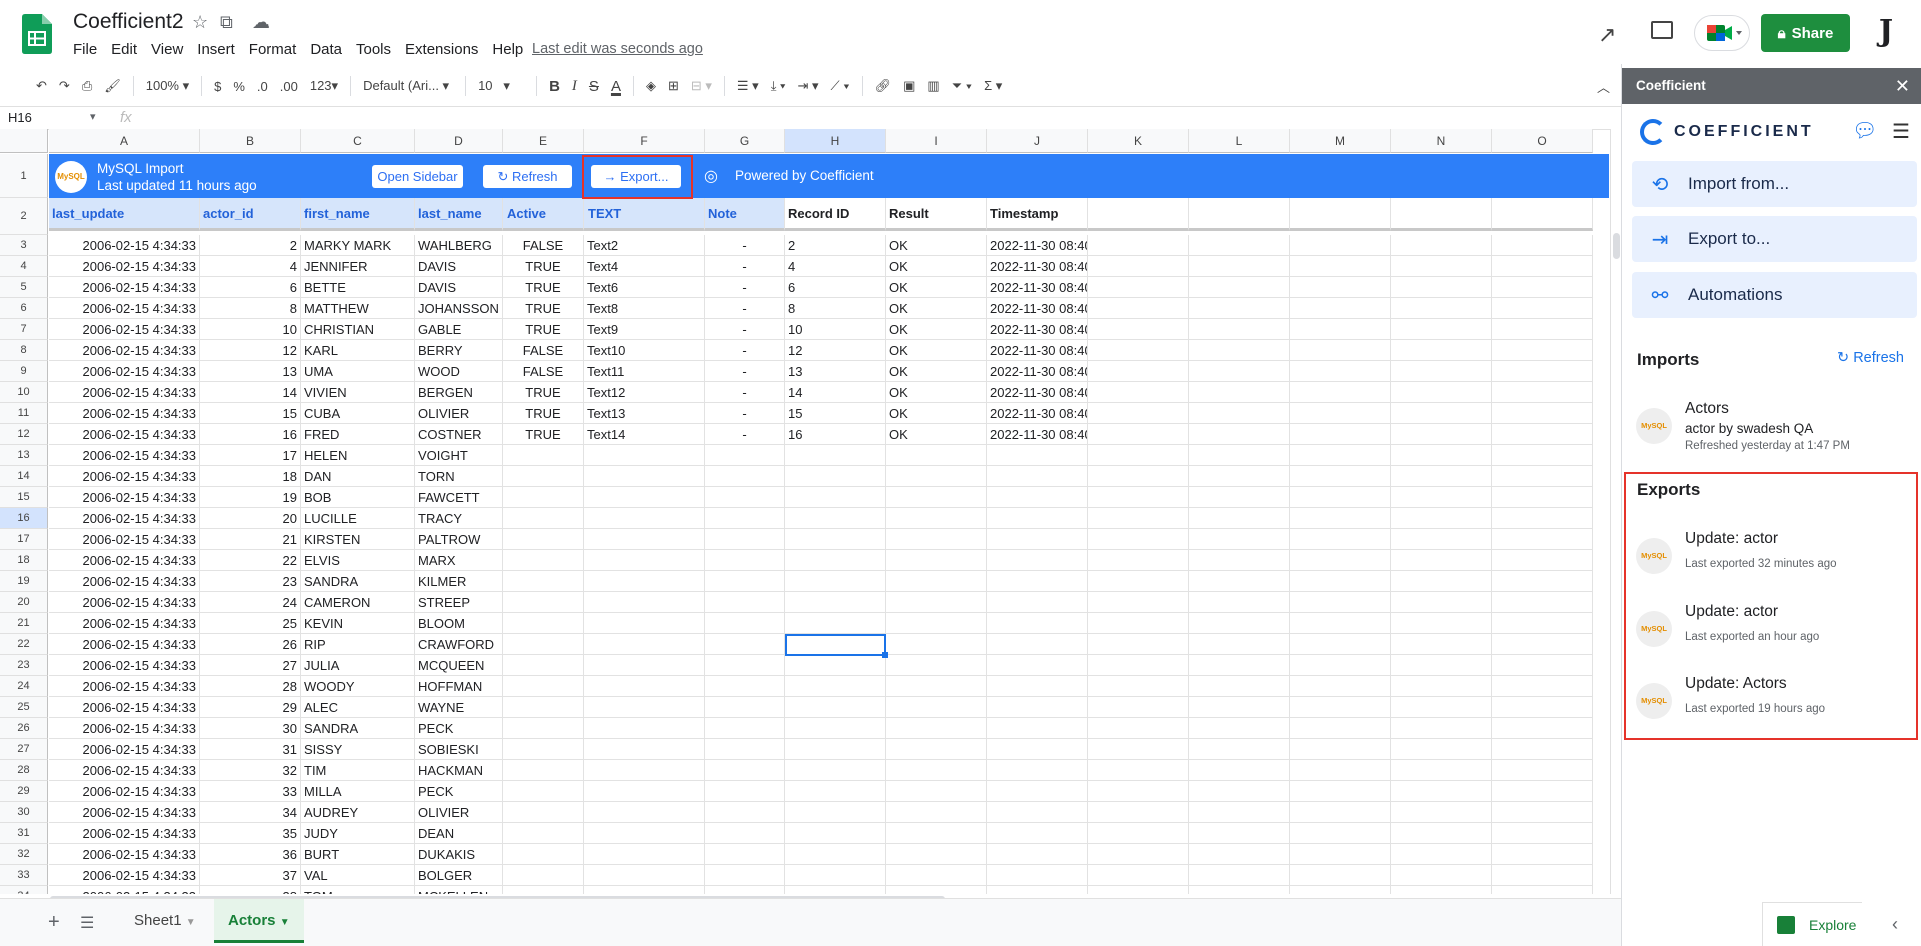  Describe the element at coordinates (673, 86) in the screenshot. I see `borders-icon: ⊞` at that location.